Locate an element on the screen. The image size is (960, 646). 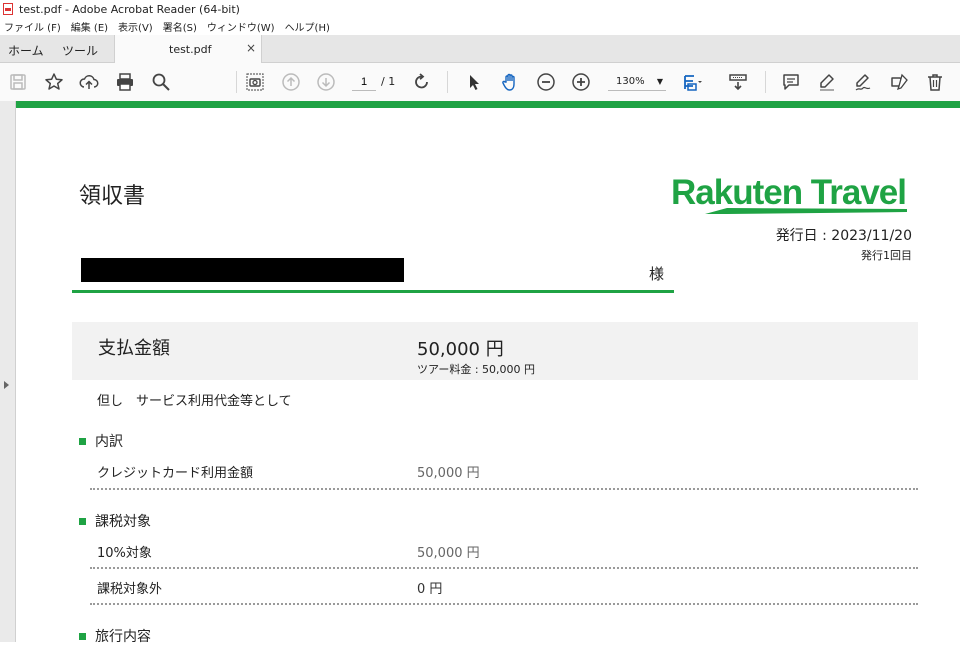
star-icon is located at coordinates (54, 82).